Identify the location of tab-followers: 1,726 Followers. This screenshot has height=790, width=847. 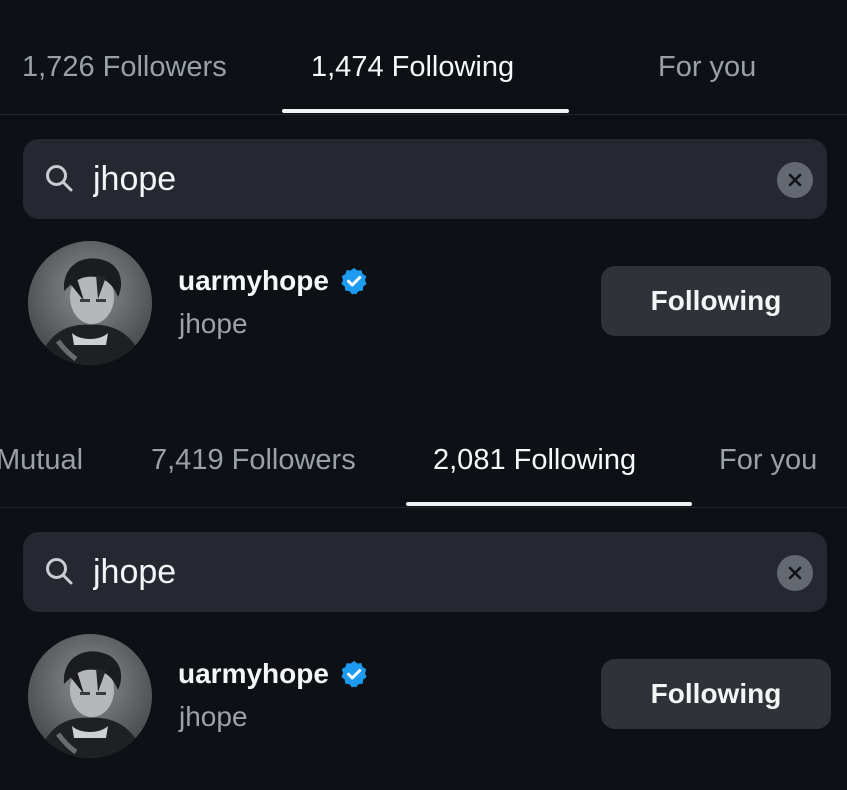
(124, 57).